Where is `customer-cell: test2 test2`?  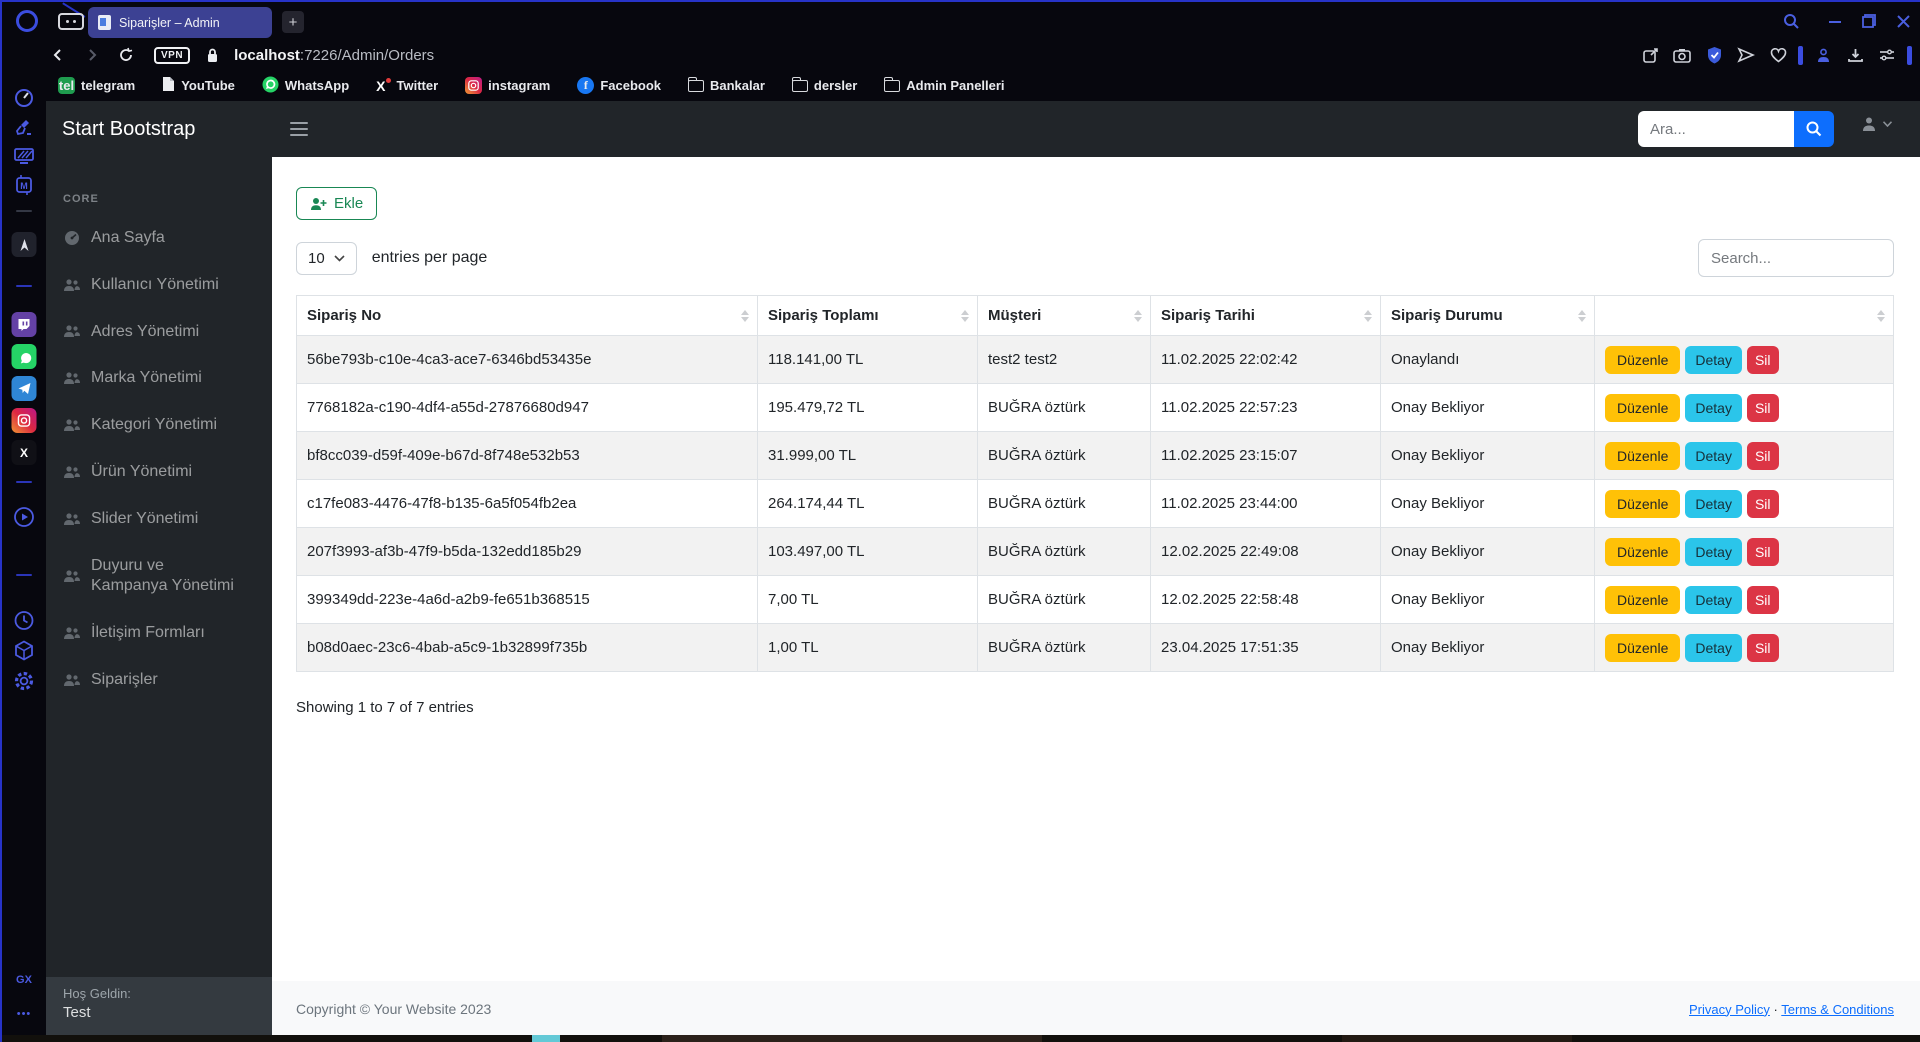 customer-cell: test2 test2 is located at coordinates (1064, 359).